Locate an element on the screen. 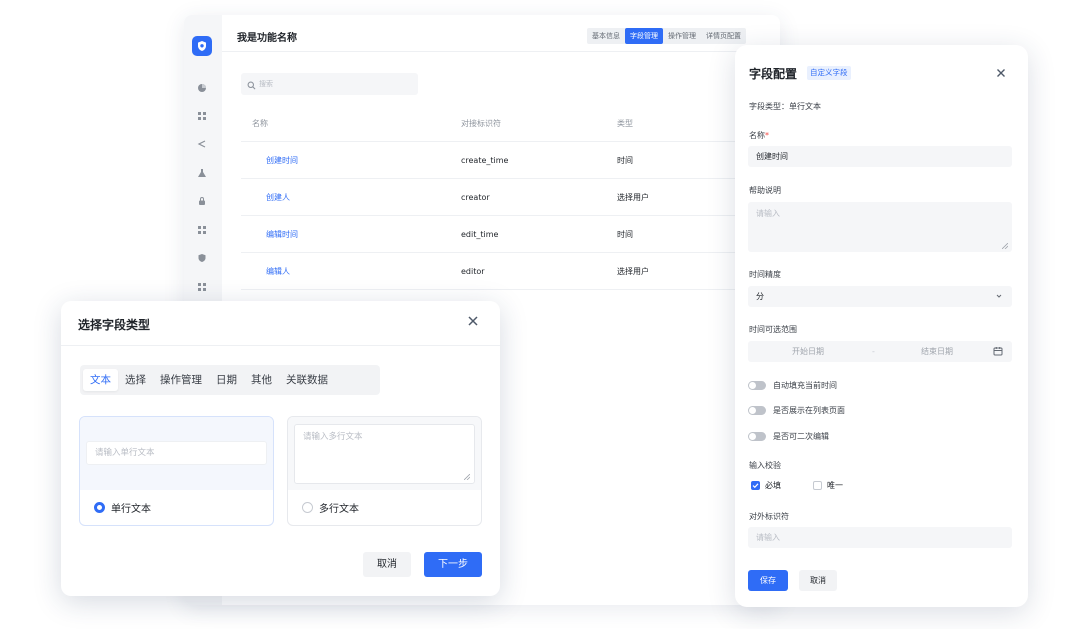 Image resolution: width=1080 pixels, height=629 pixels. checkbox-required: 必填 is located at coordinates (766, 485).